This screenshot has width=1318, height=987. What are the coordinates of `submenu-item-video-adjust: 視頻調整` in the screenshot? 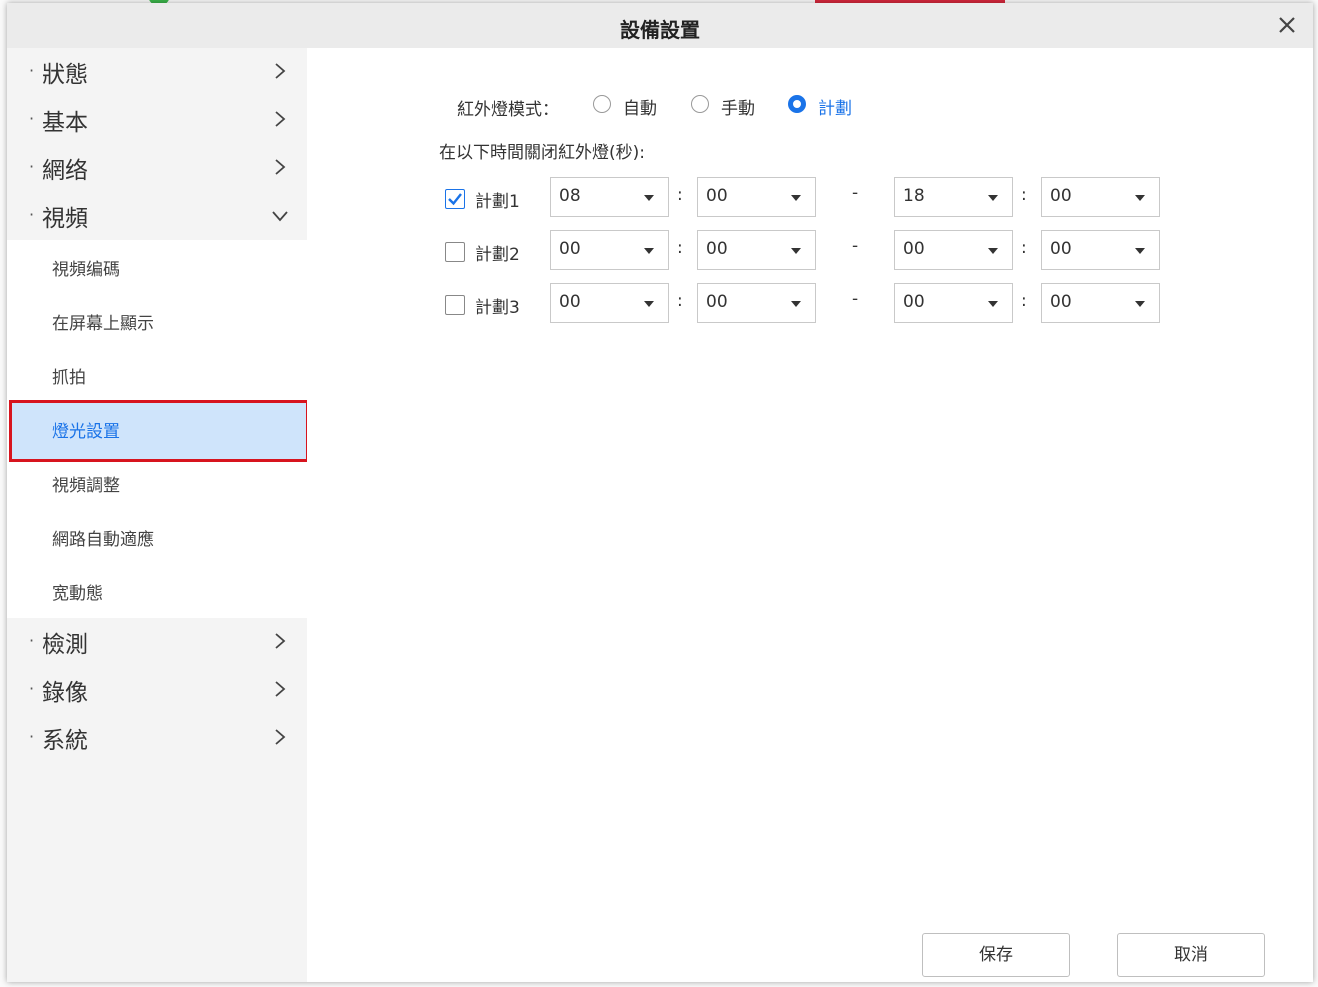 It's located at (157, 483).